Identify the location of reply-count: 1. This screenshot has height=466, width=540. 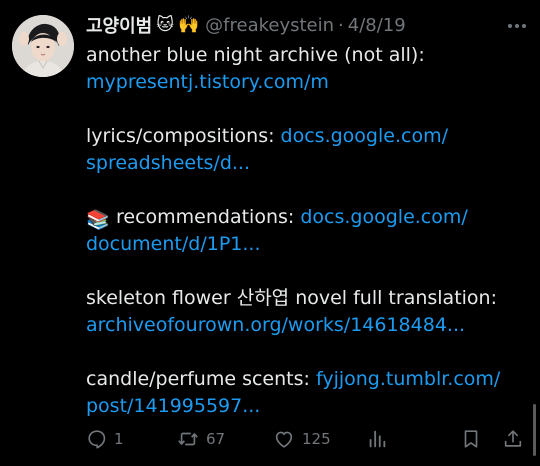
(119, 439).